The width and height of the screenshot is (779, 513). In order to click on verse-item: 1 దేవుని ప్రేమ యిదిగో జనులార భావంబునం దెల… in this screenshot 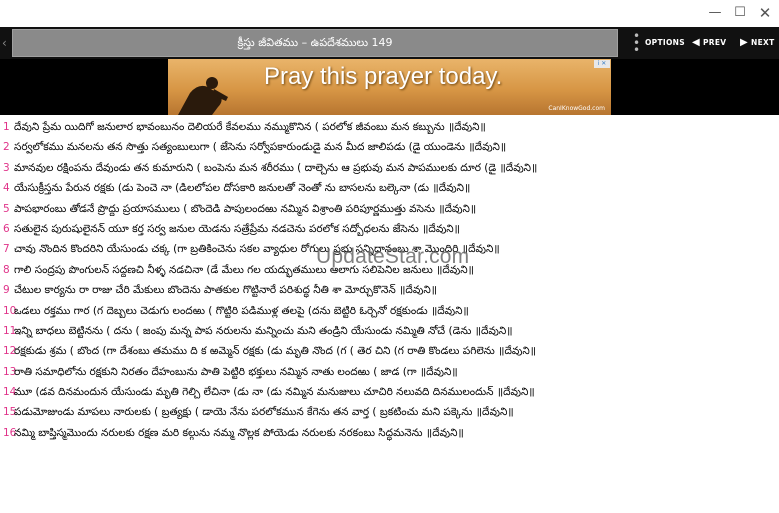, I will do `click(389, 127)`.